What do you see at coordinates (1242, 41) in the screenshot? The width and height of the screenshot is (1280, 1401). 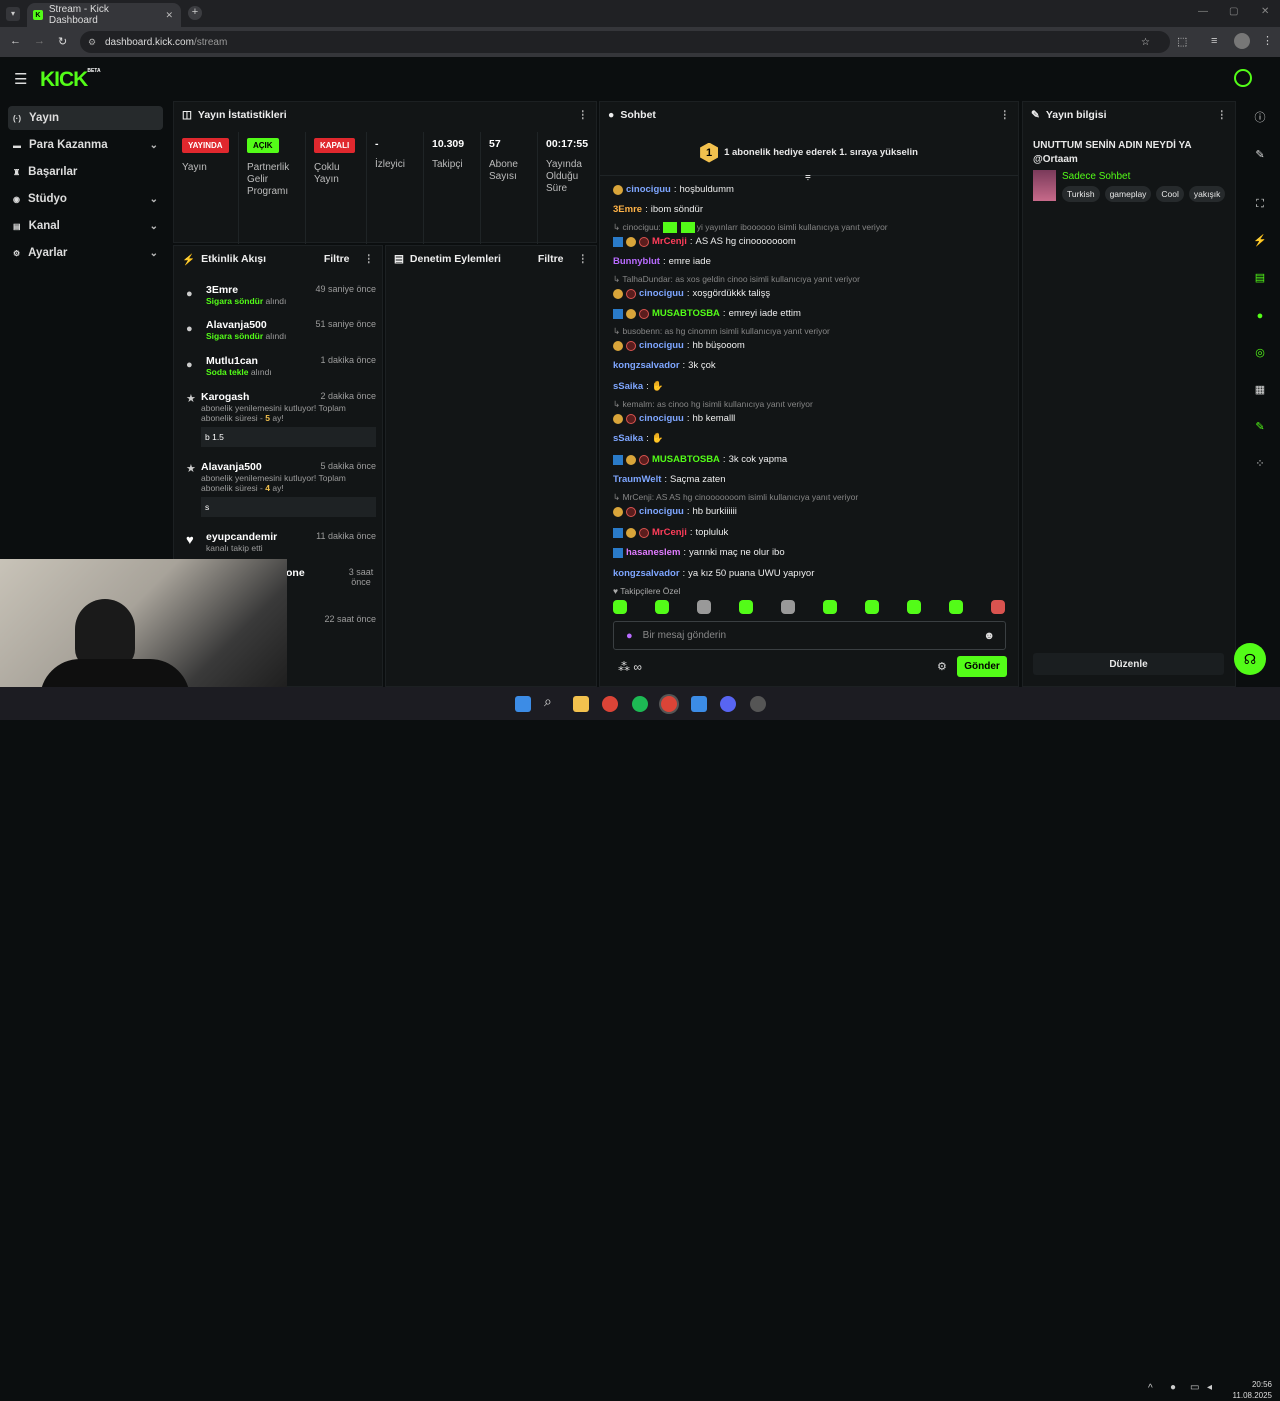 I see `profile-avatar` at bounding box center [1242, 41].